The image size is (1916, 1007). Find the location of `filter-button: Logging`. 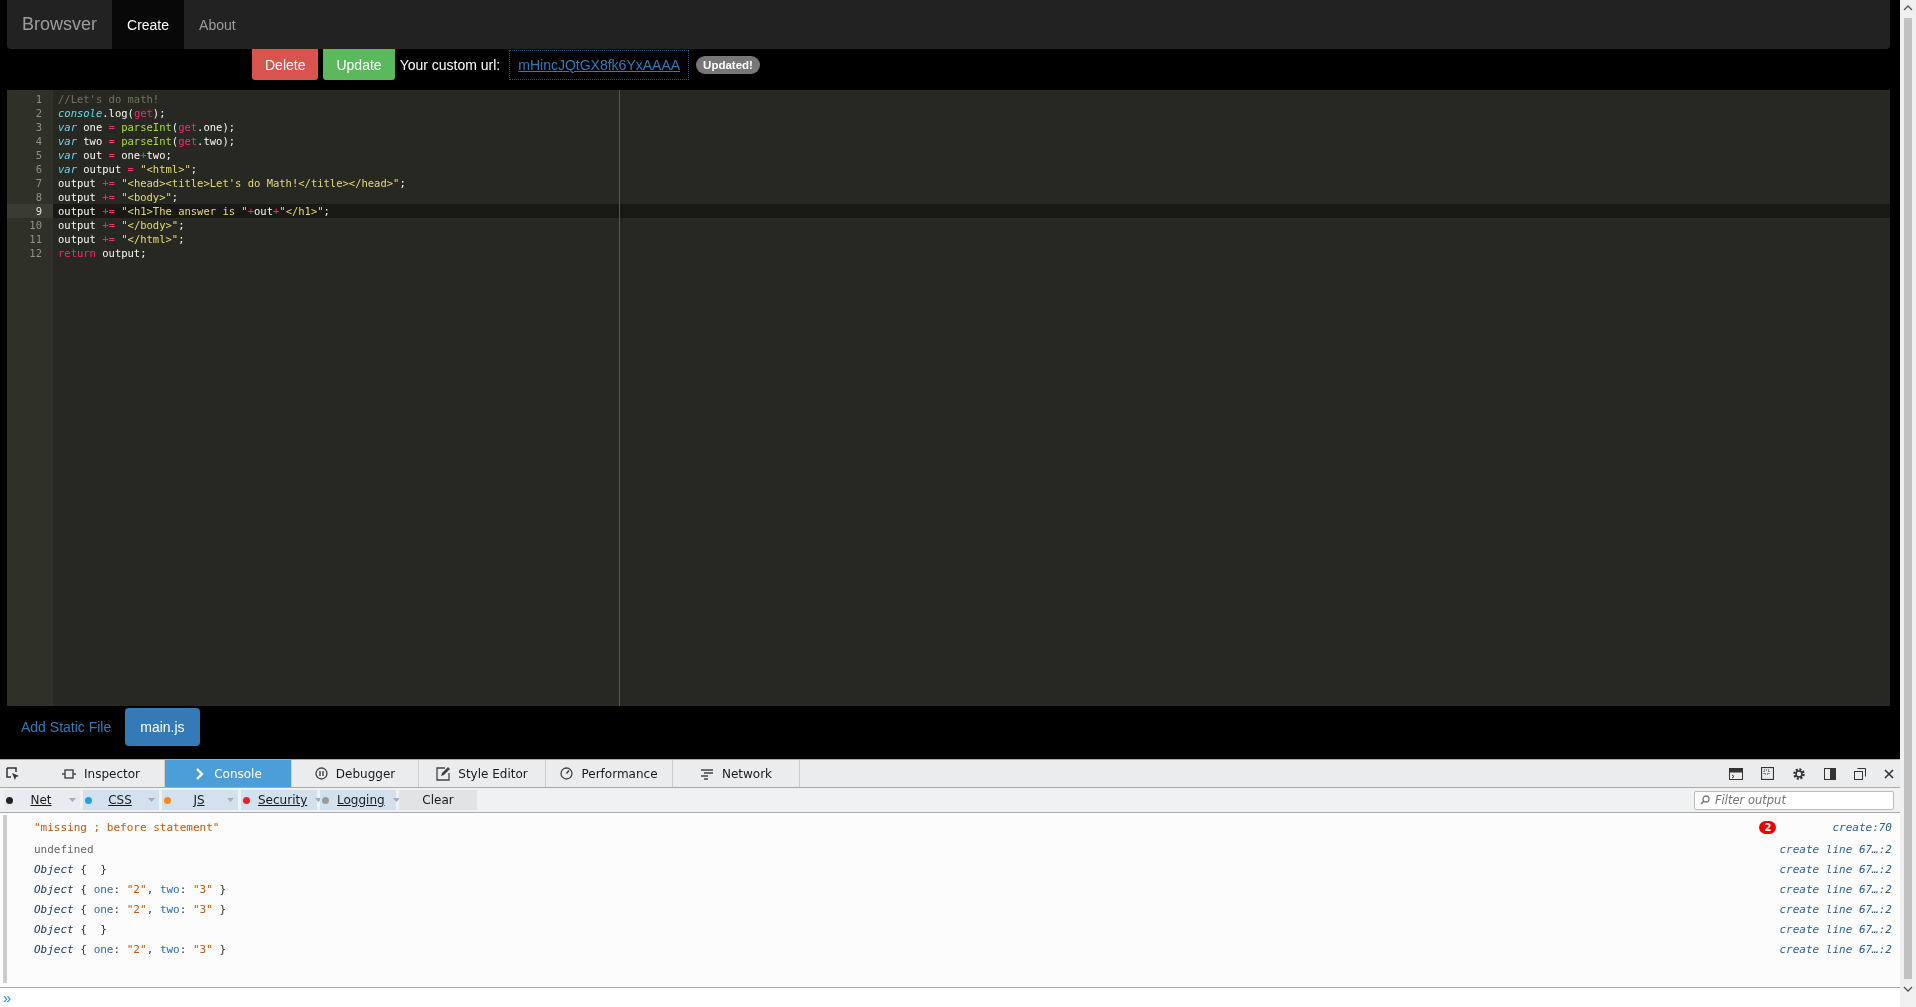

filter-button: Logging is located at coordinates (358, 800).